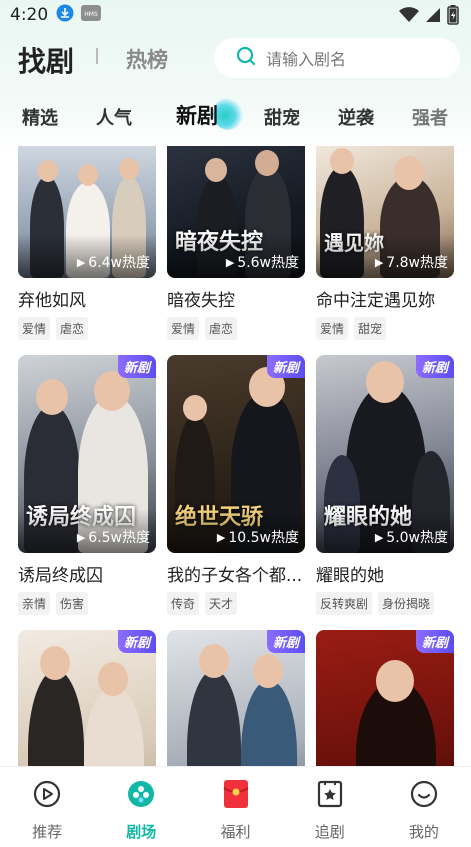  I want to click on nav-follow: 追剧, so click(330, 807).